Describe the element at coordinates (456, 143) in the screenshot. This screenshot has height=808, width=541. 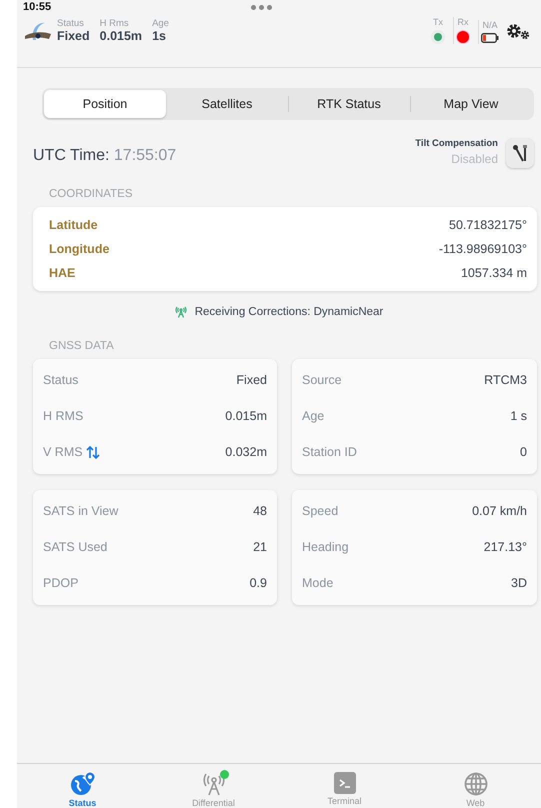
I see `tilt-label: Tilt Compensation` at that location.